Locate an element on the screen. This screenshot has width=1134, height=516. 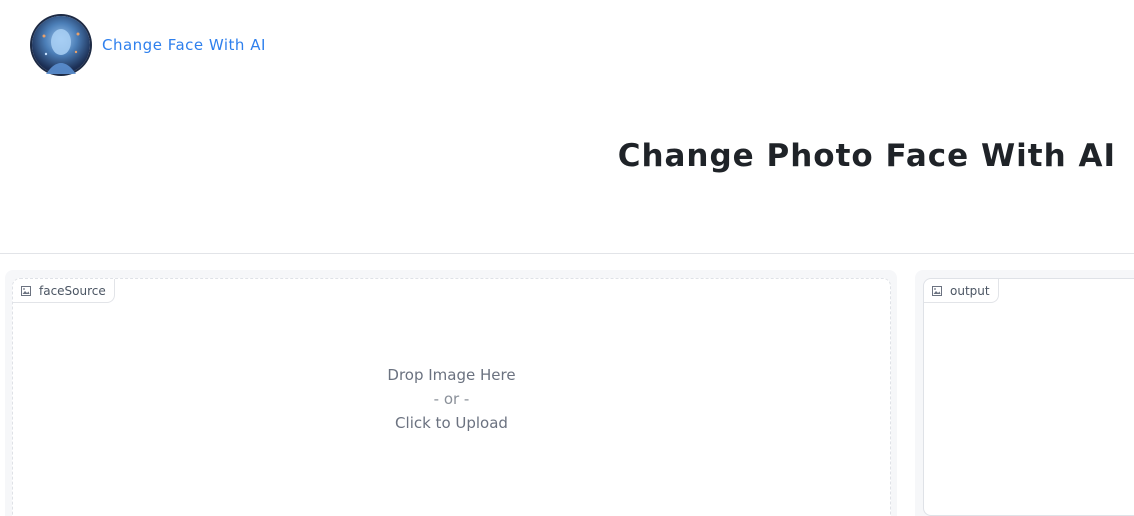
drop-instructions: Drop Image Here - or - Click to Upload is located at coordinates (451, 399).